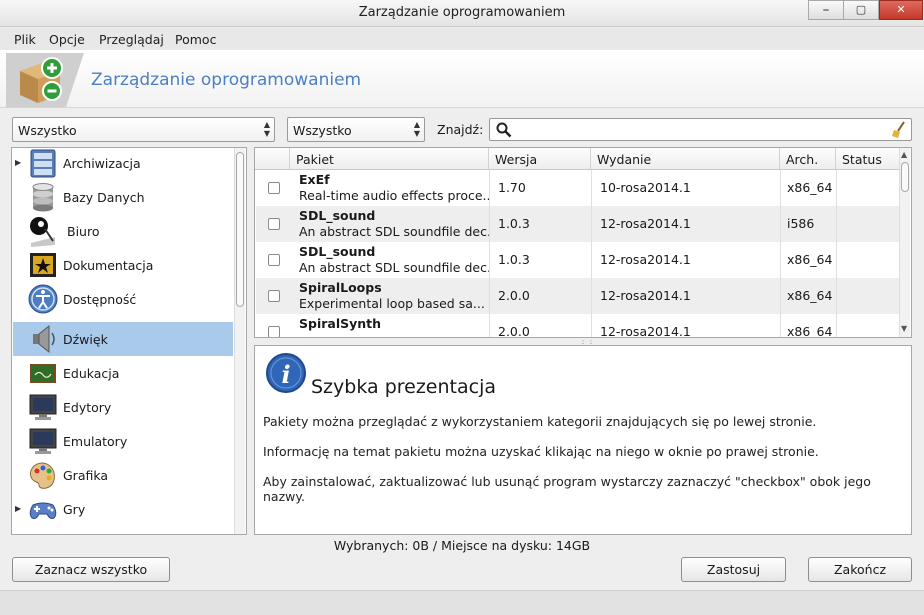 This screenshot has height=615, width=924. What do you see at coordinates (123, 407) in the screenshot?
I see `category-editors: Edytory` at bounding box center [123, 407].